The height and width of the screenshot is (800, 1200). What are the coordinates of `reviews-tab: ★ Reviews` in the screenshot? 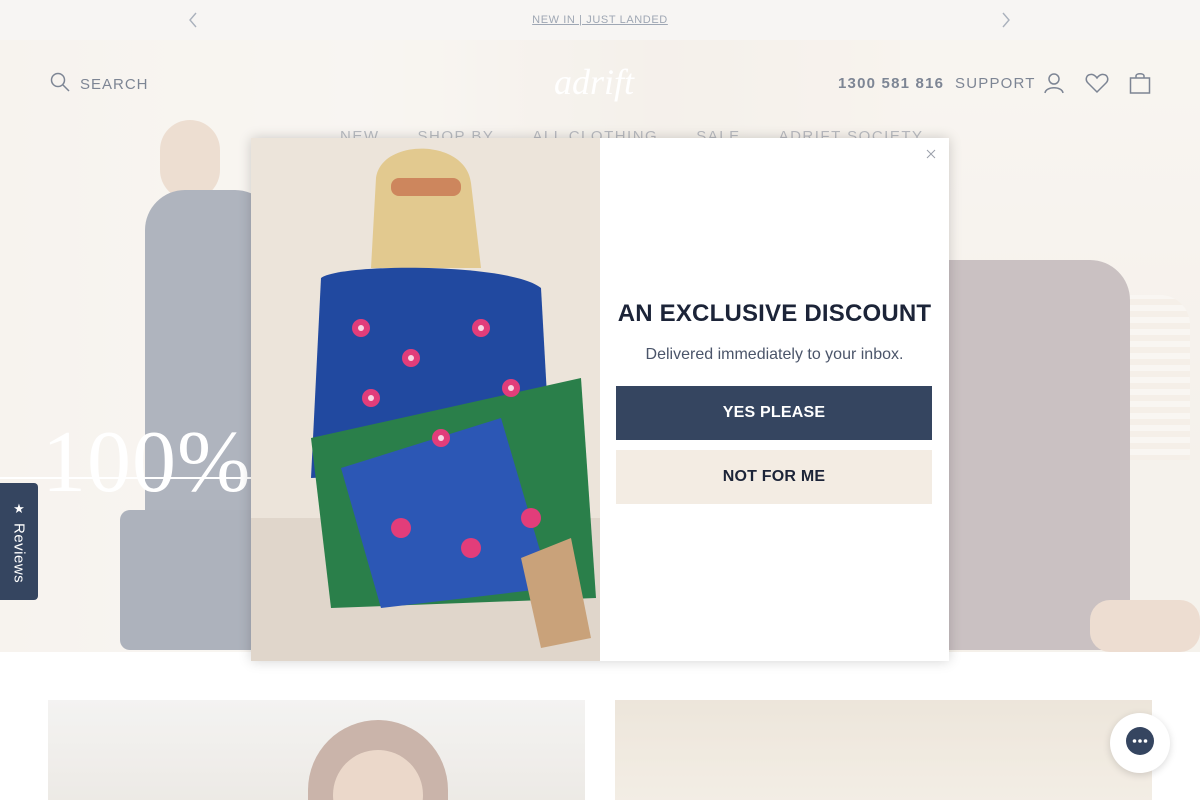 It's located at (19, 541).